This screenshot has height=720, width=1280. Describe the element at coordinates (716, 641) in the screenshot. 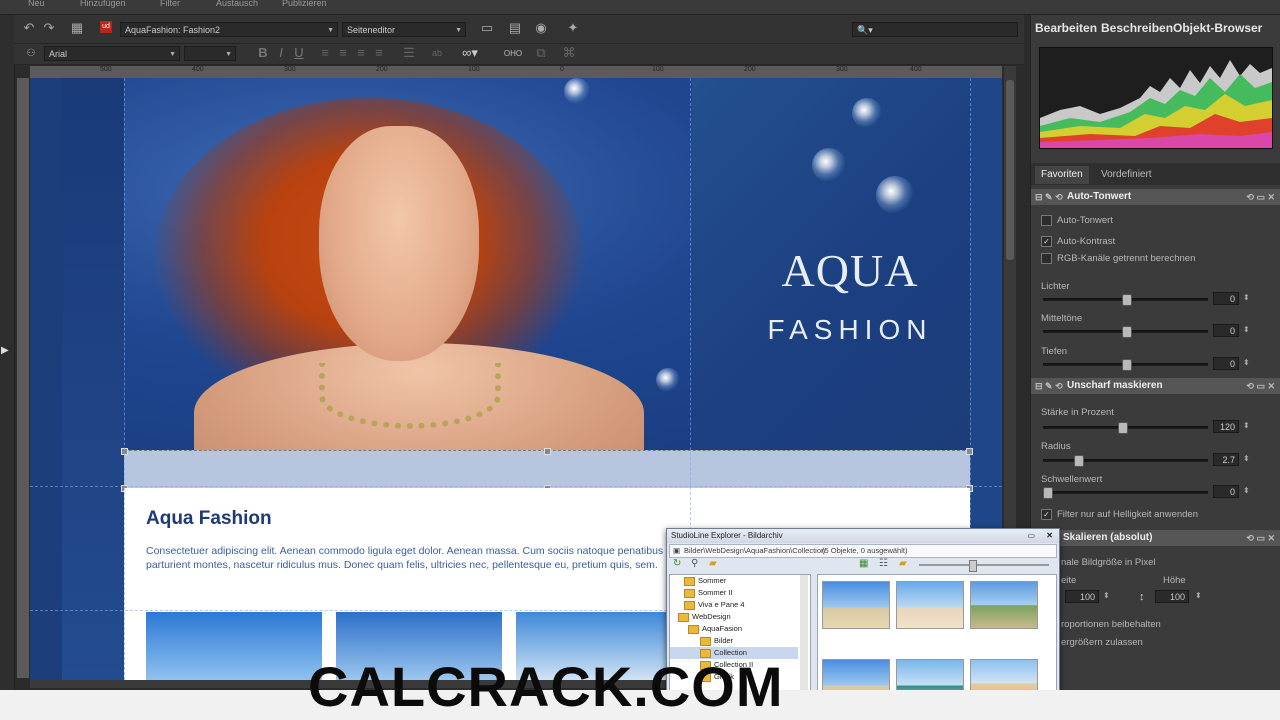

I see `tree-item: Bilder` at that location.